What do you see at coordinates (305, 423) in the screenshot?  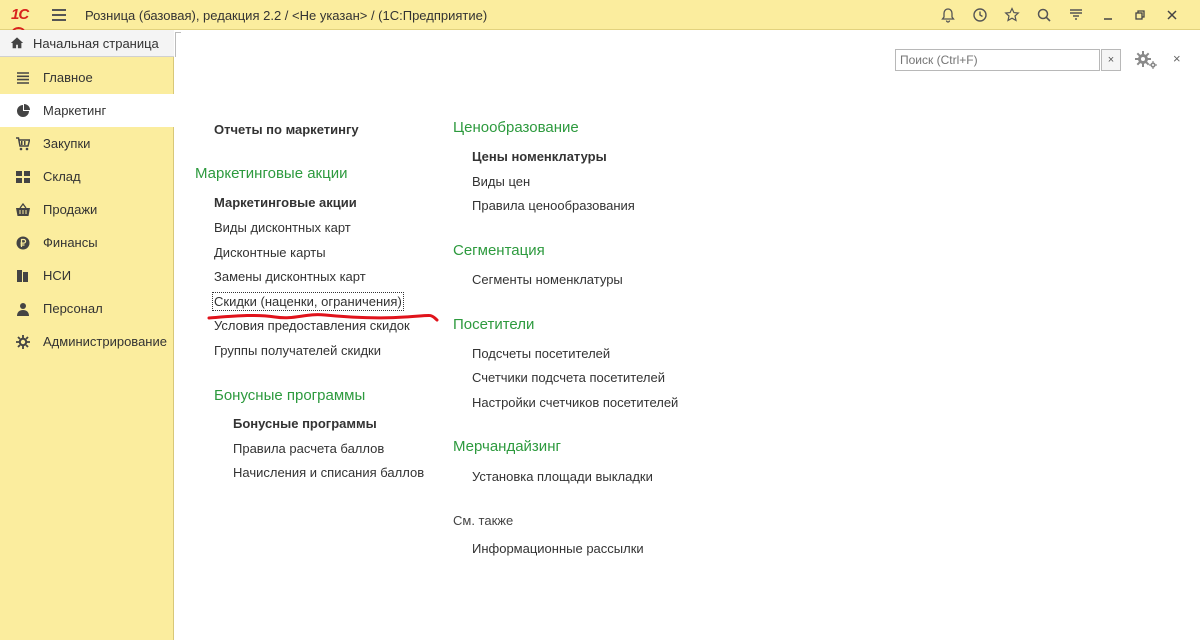 I see `link-bonus-programs: Бонусные программы` at bounding box center [305, 423].